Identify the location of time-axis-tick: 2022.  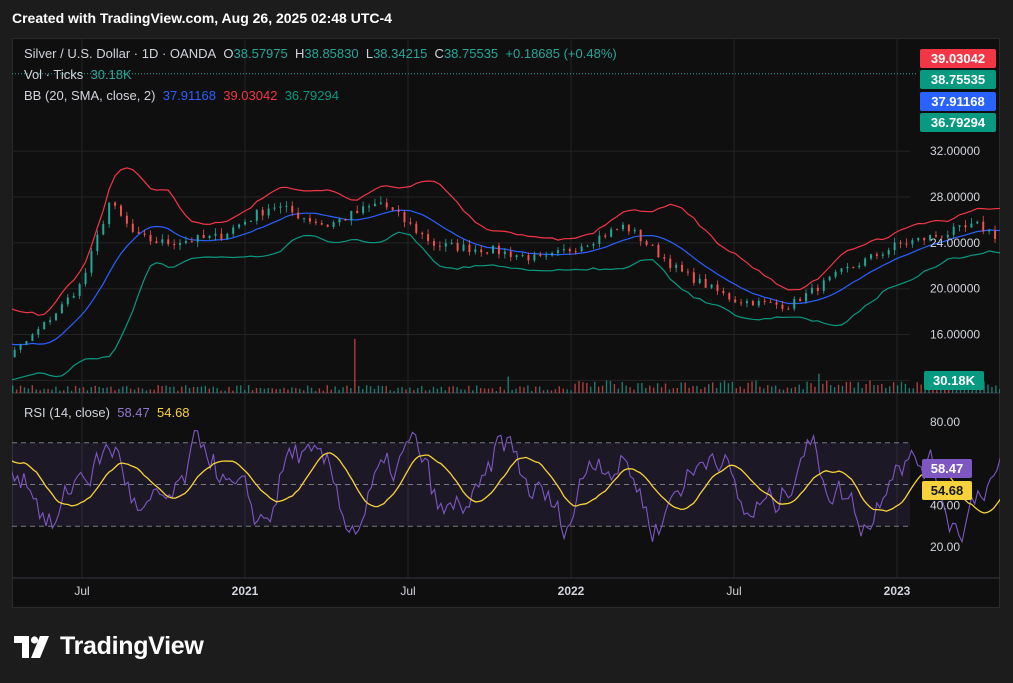
(571, 591).